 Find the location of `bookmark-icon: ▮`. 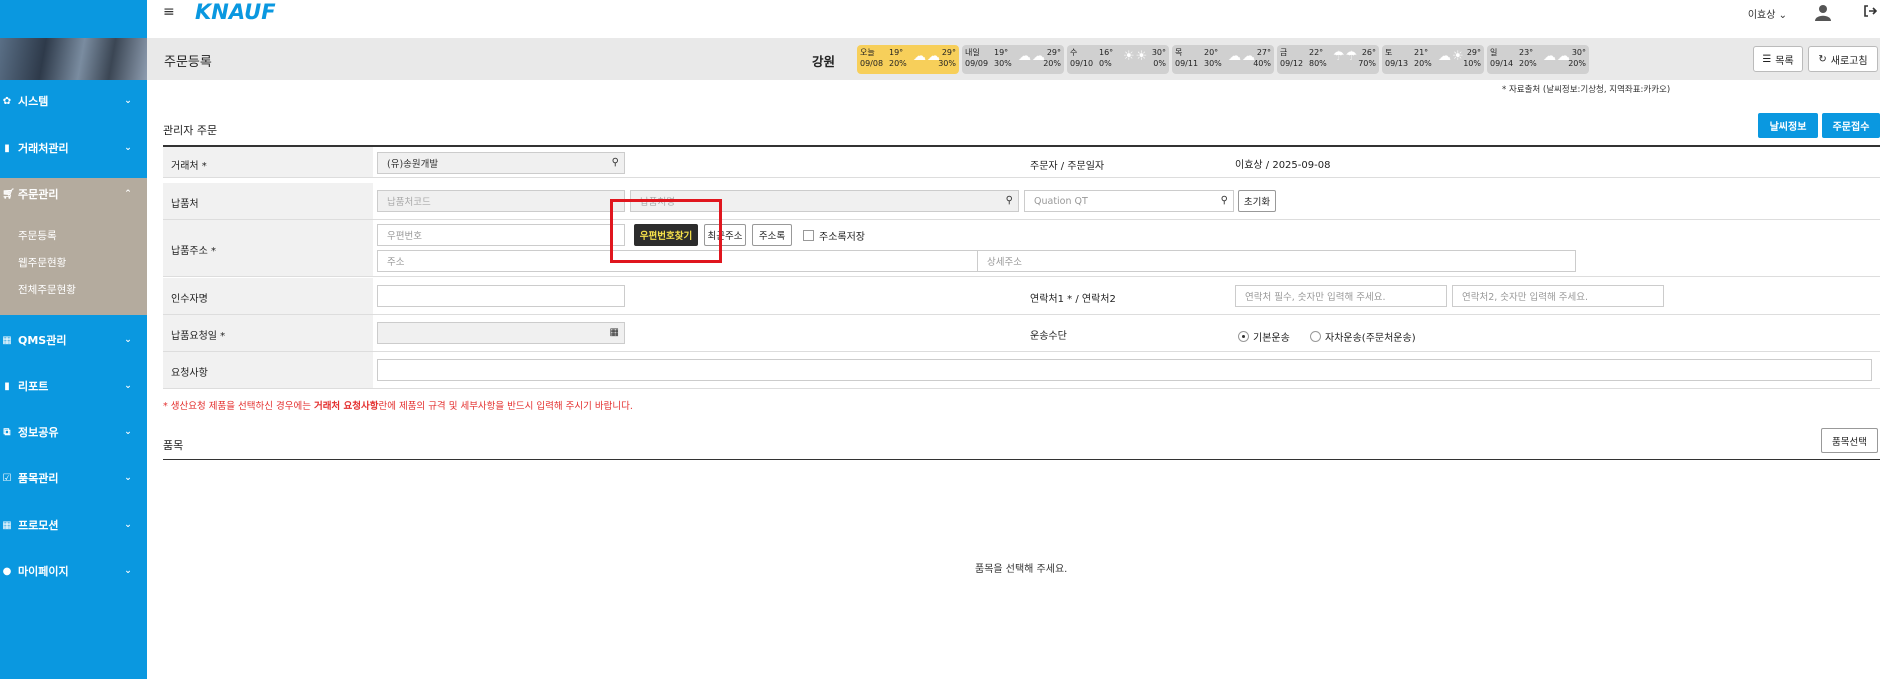

bookmark-icon: ▮ is located at coordinates (7, 148).